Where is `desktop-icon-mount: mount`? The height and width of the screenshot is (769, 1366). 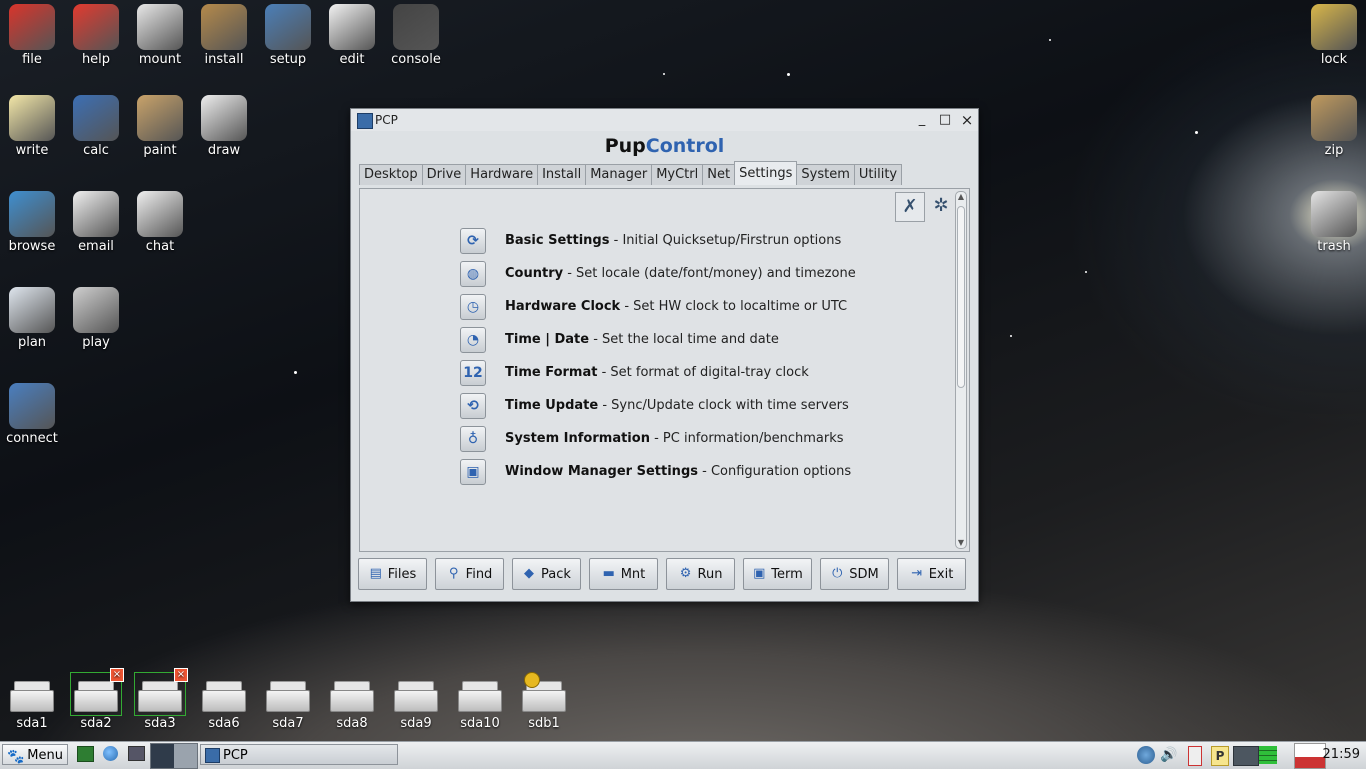
desktop-icon-mount: mount is located at coordinates (160, 36).